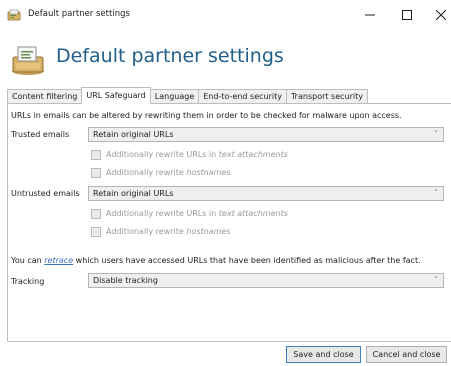 This screenshot has height=366, width=451. Describe the element at coordinates (133, 134) in the screenshot. I see `trusted-emails-value: Retain original URLs` at that location.